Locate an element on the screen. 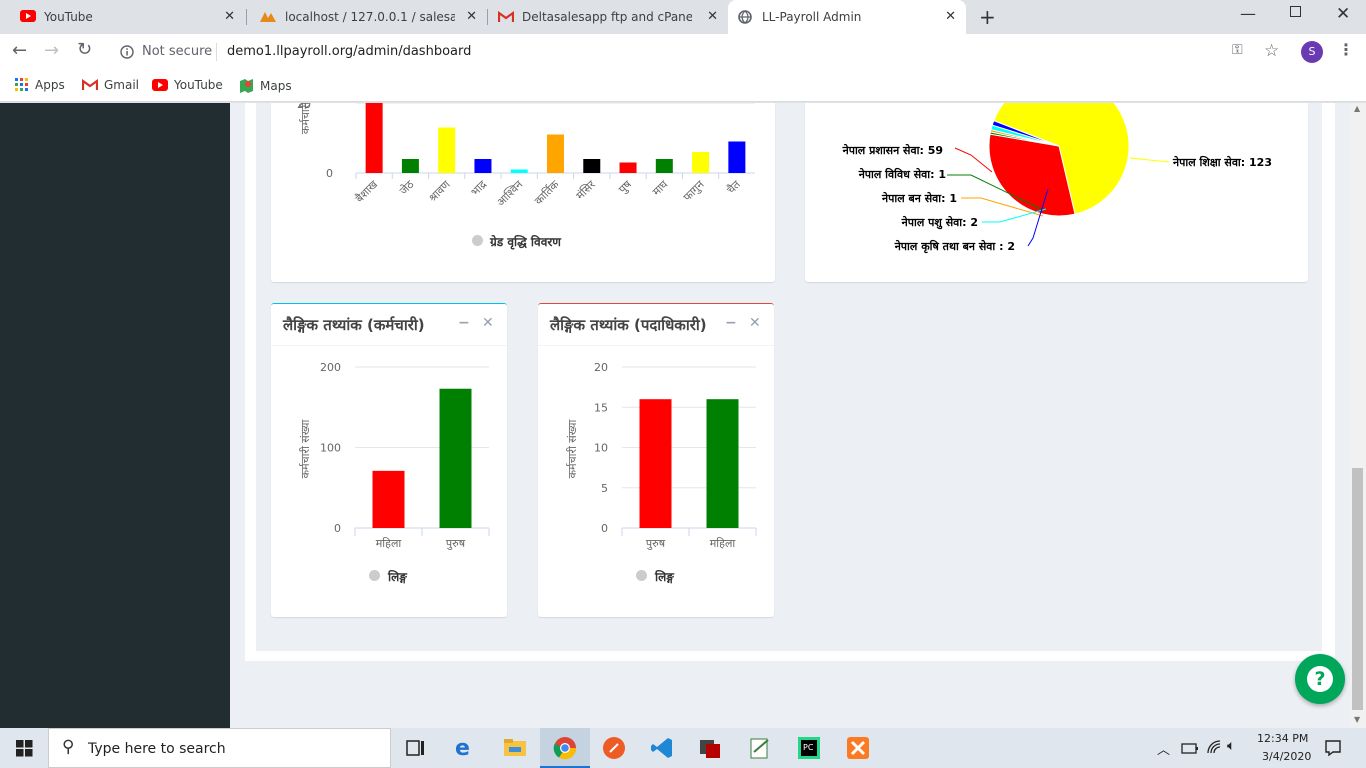 The width and height of the screenshot is (1366, 768). clock-date: 3/4/2020 is located at coordinates (1286, 756).